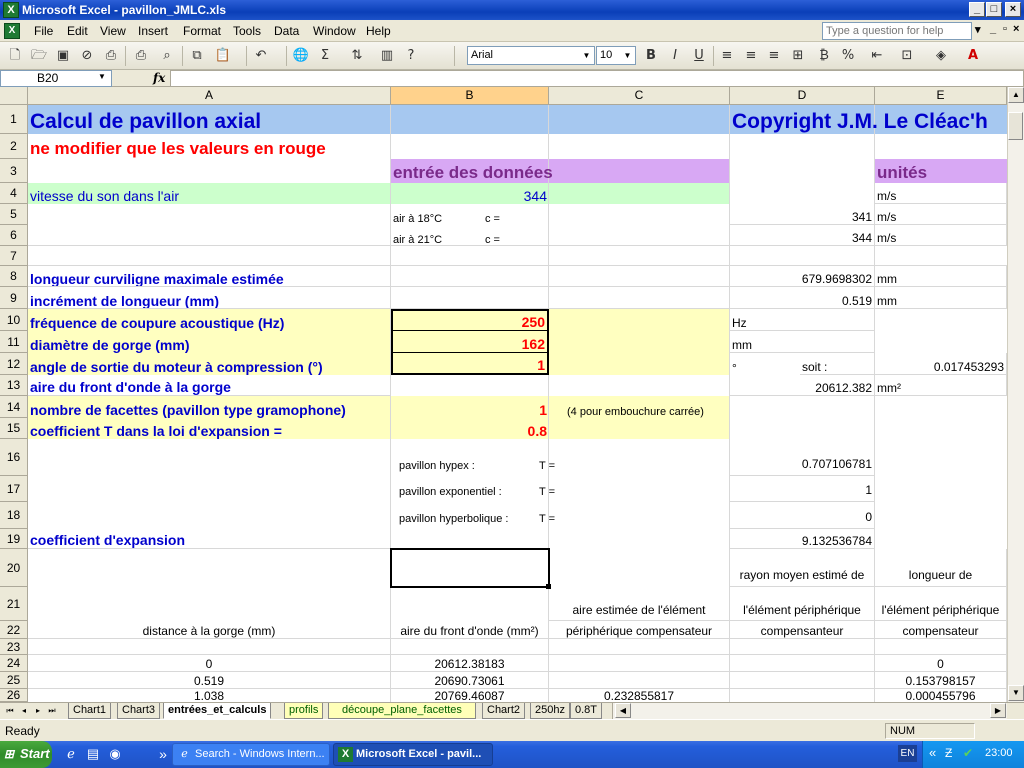  What do you see at coordinates (470, 96) in the screenshot?
I see `column-header-b: B` at bounding box center [470, 96].